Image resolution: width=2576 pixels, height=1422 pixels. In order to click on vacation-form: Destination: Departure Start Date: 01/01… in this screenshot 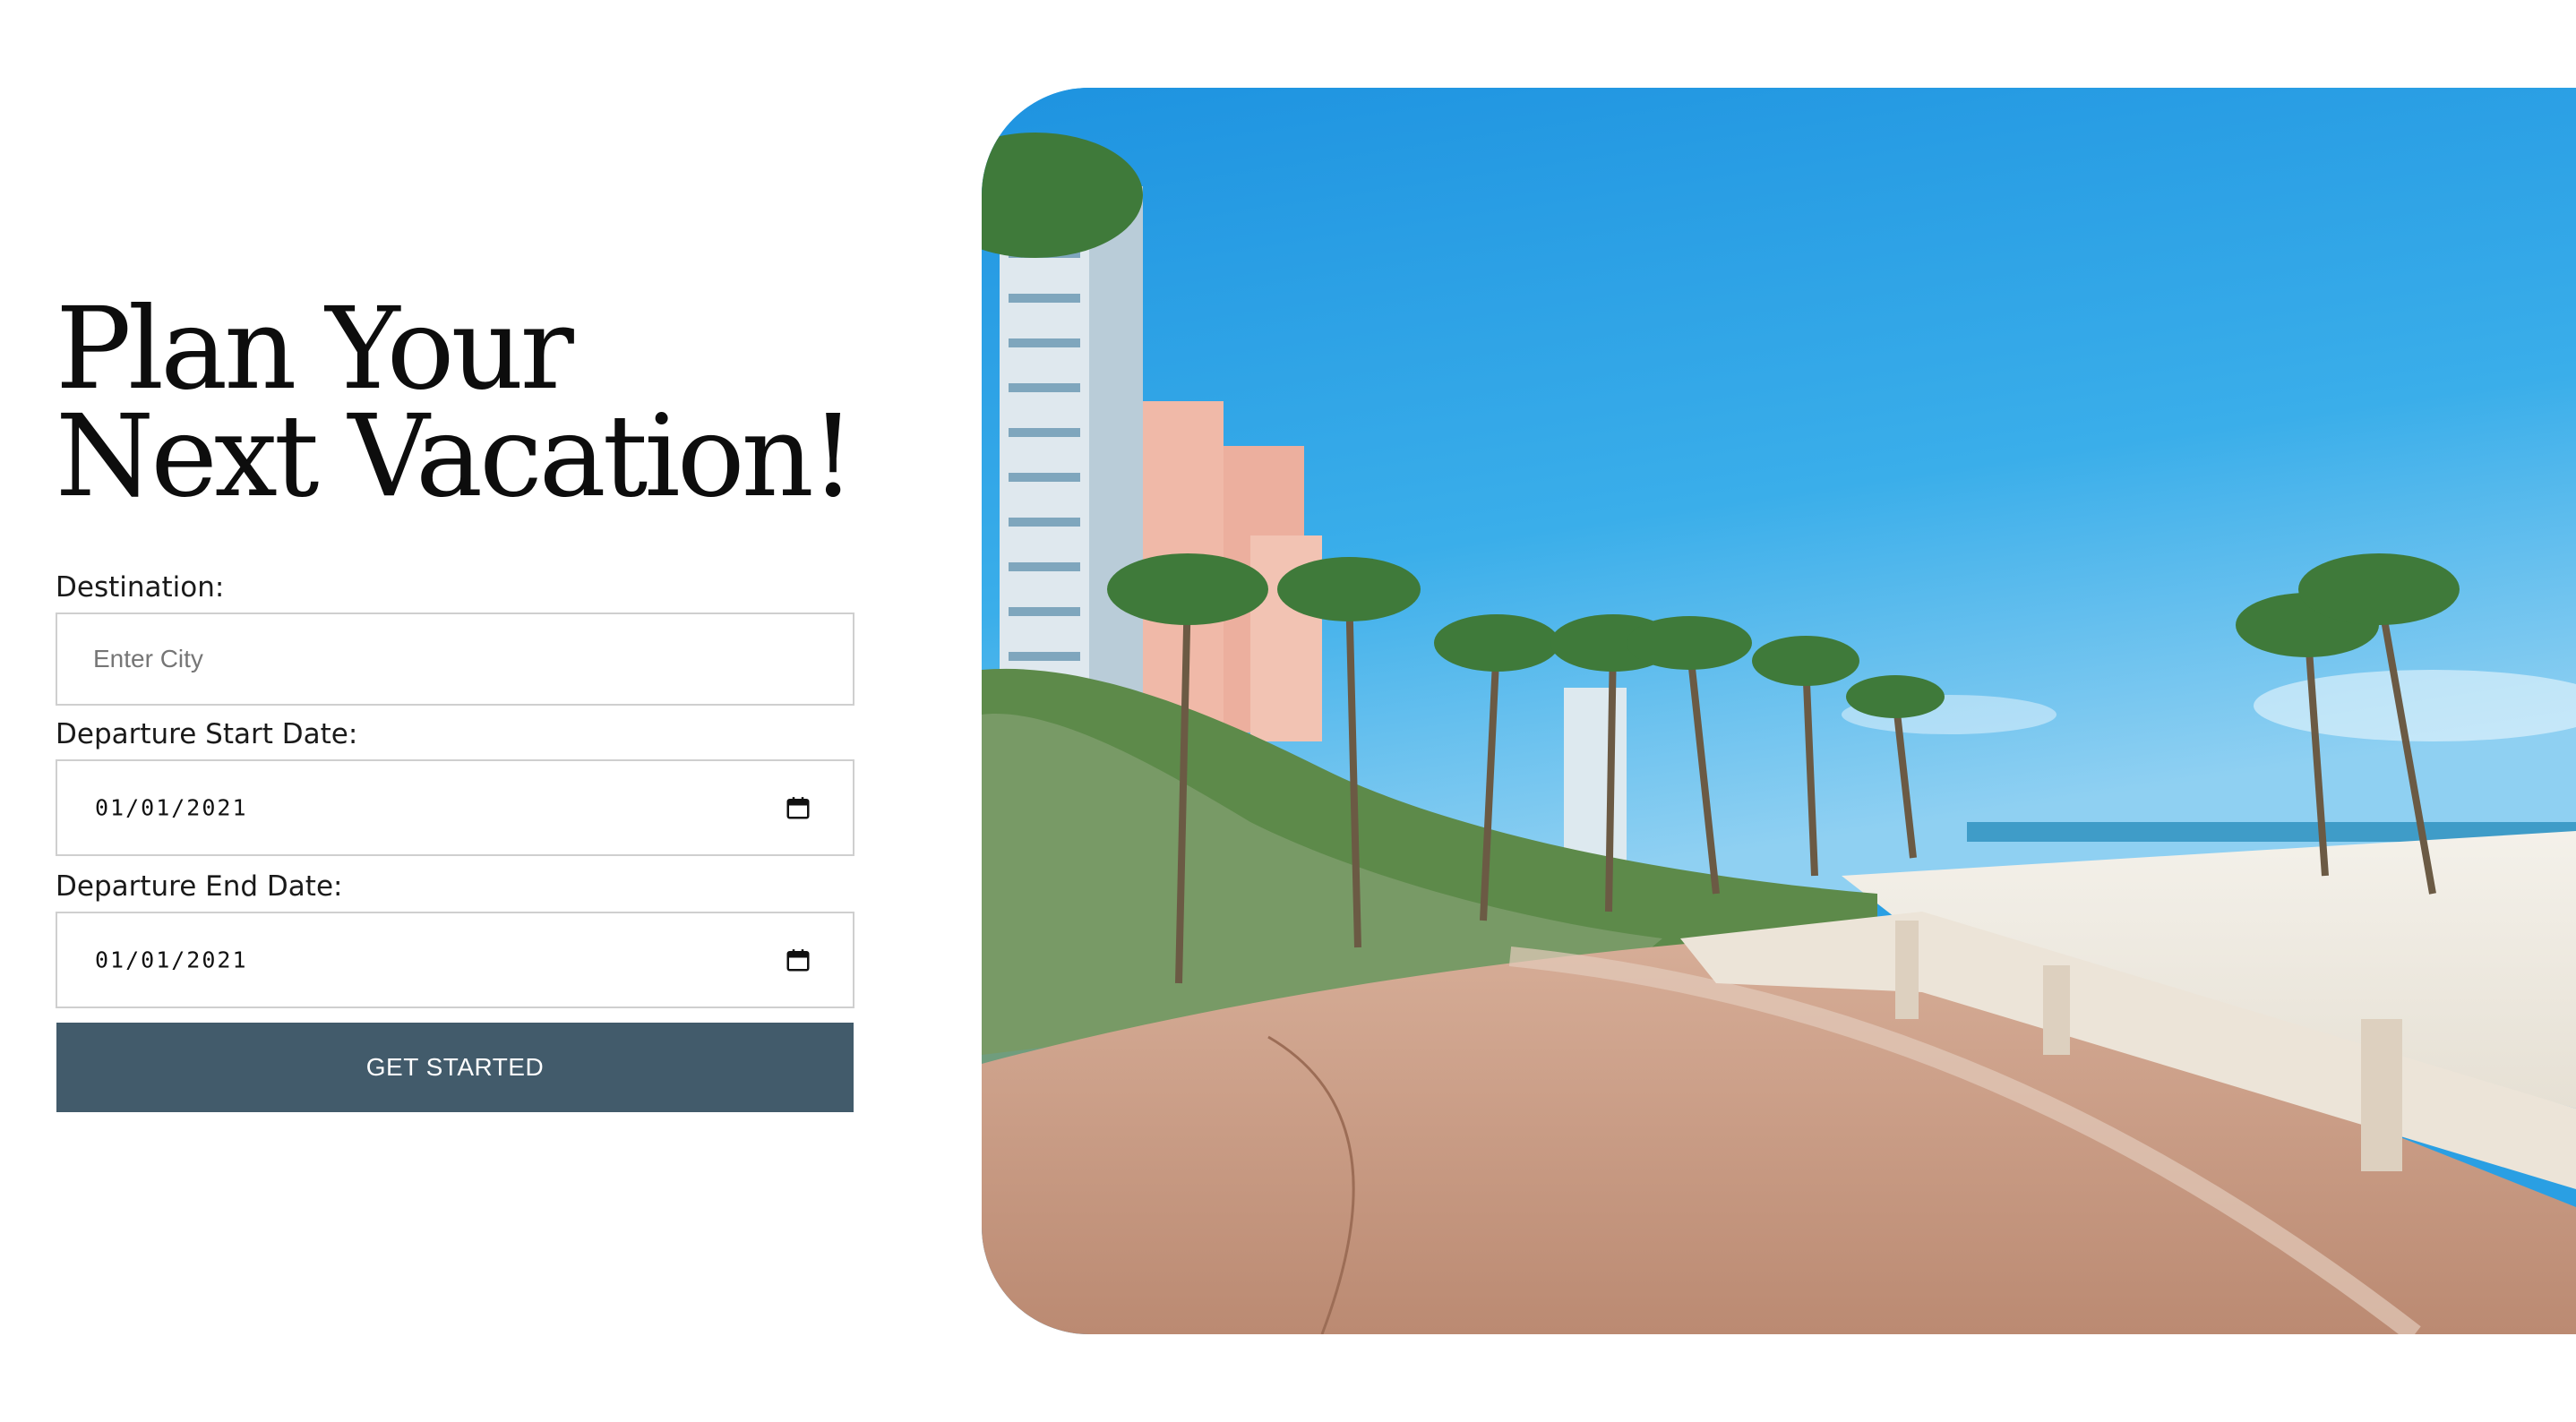, I will do `click(455, 841)`.